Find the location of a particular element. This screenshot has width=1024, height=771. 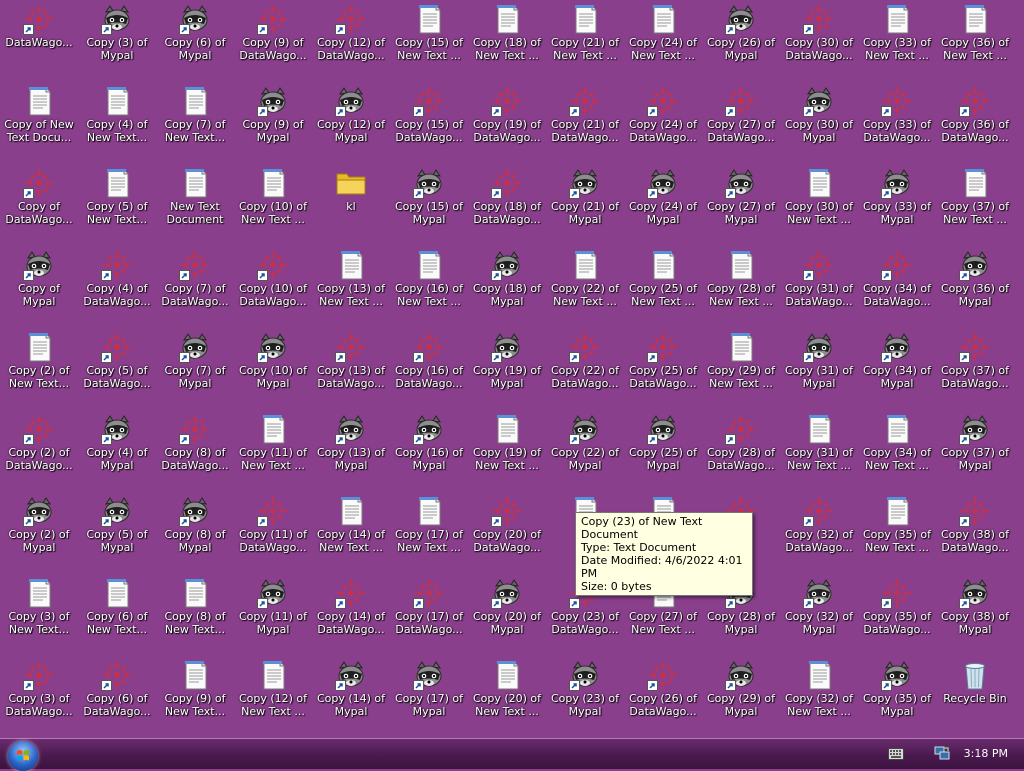

desktop-icon: Copy (22) of Mypal is located at coordinates (585, 450).